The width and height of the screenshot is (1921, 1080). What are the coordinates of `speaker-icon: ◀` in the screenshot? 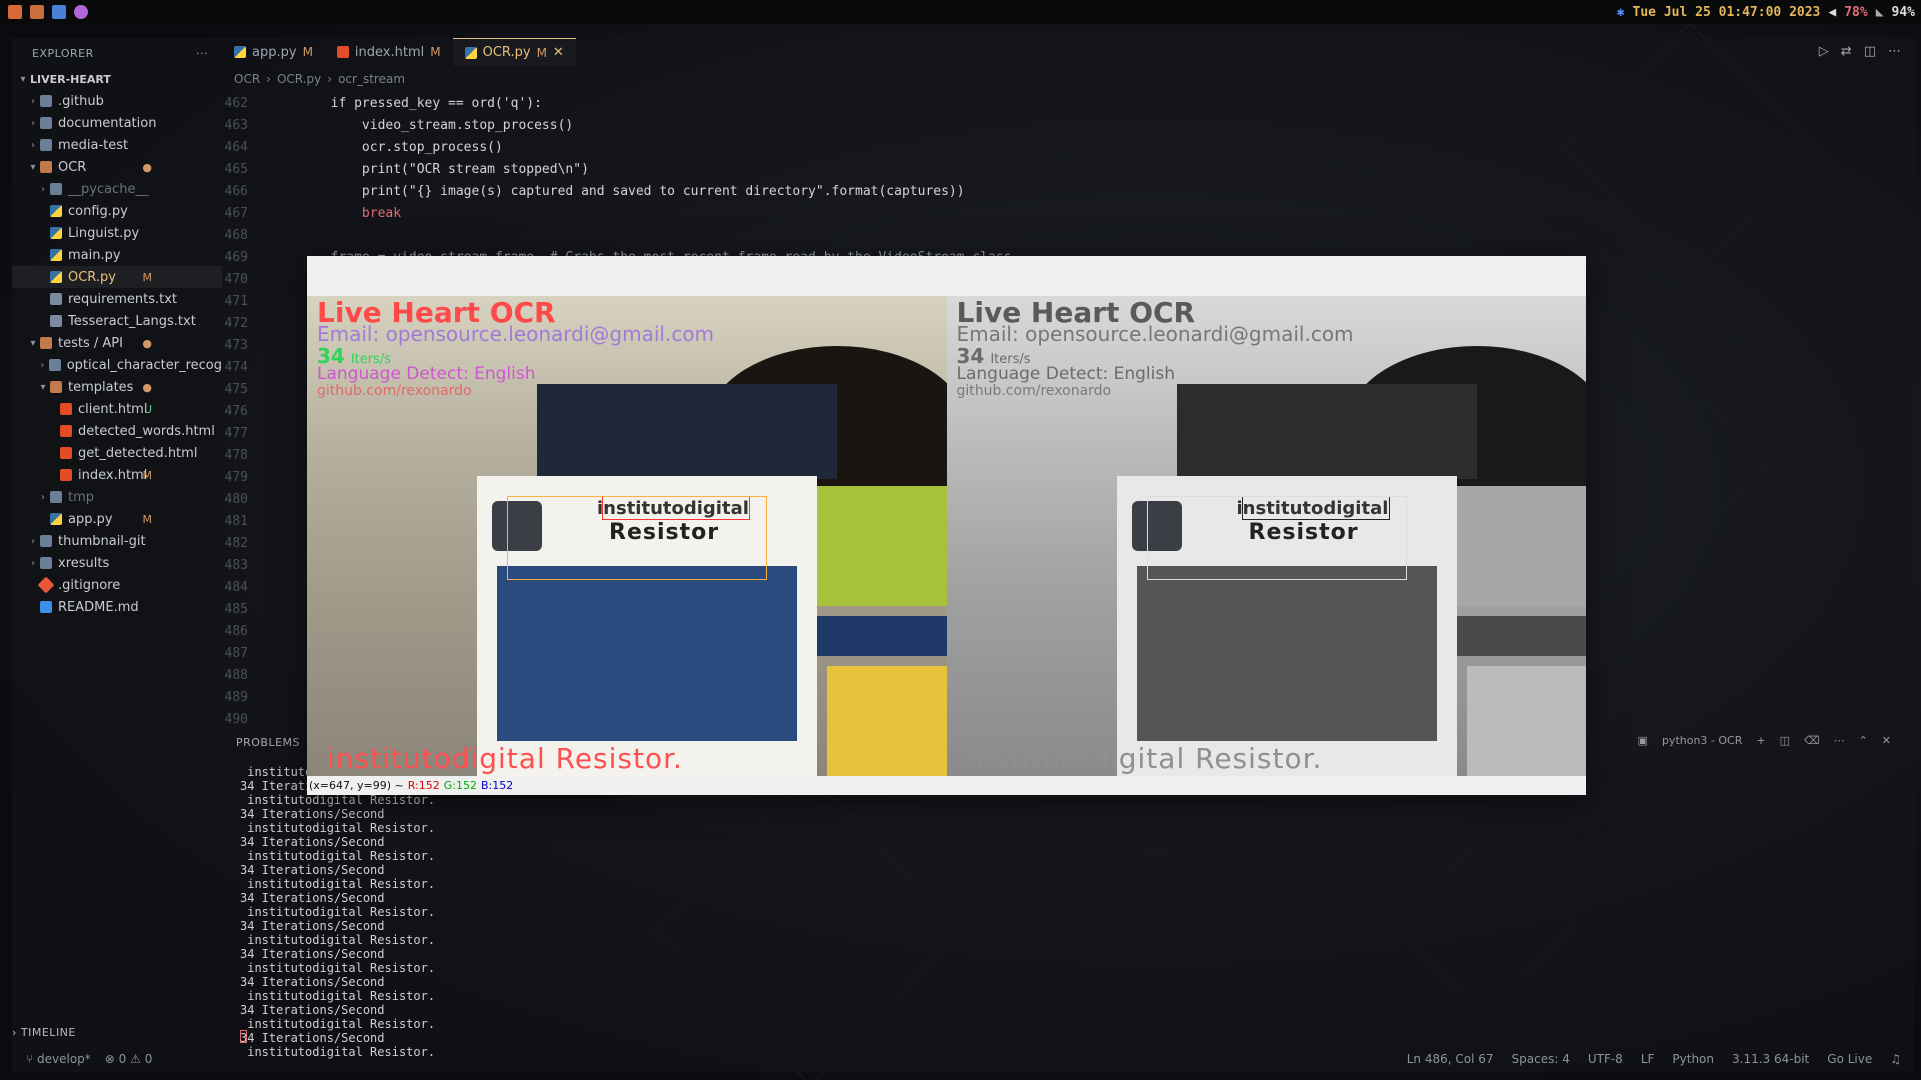 It's located at (1832, 12).